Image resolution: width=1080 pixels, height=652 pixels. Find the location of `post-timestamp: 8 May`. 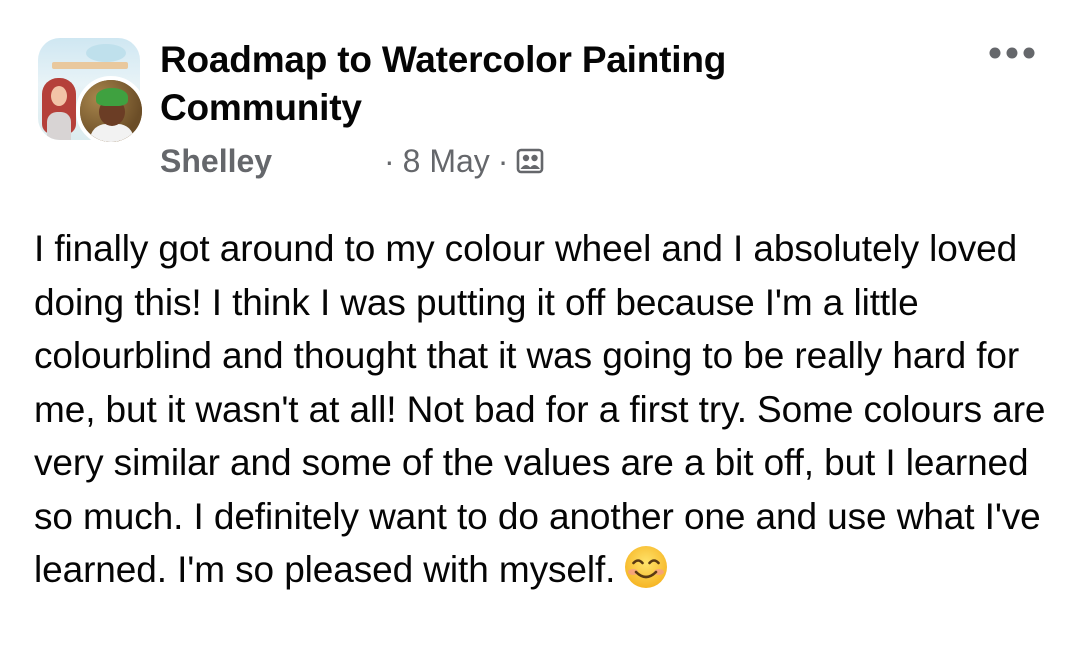

post-timestamp: 8 May is located at coordinates (446, 161).